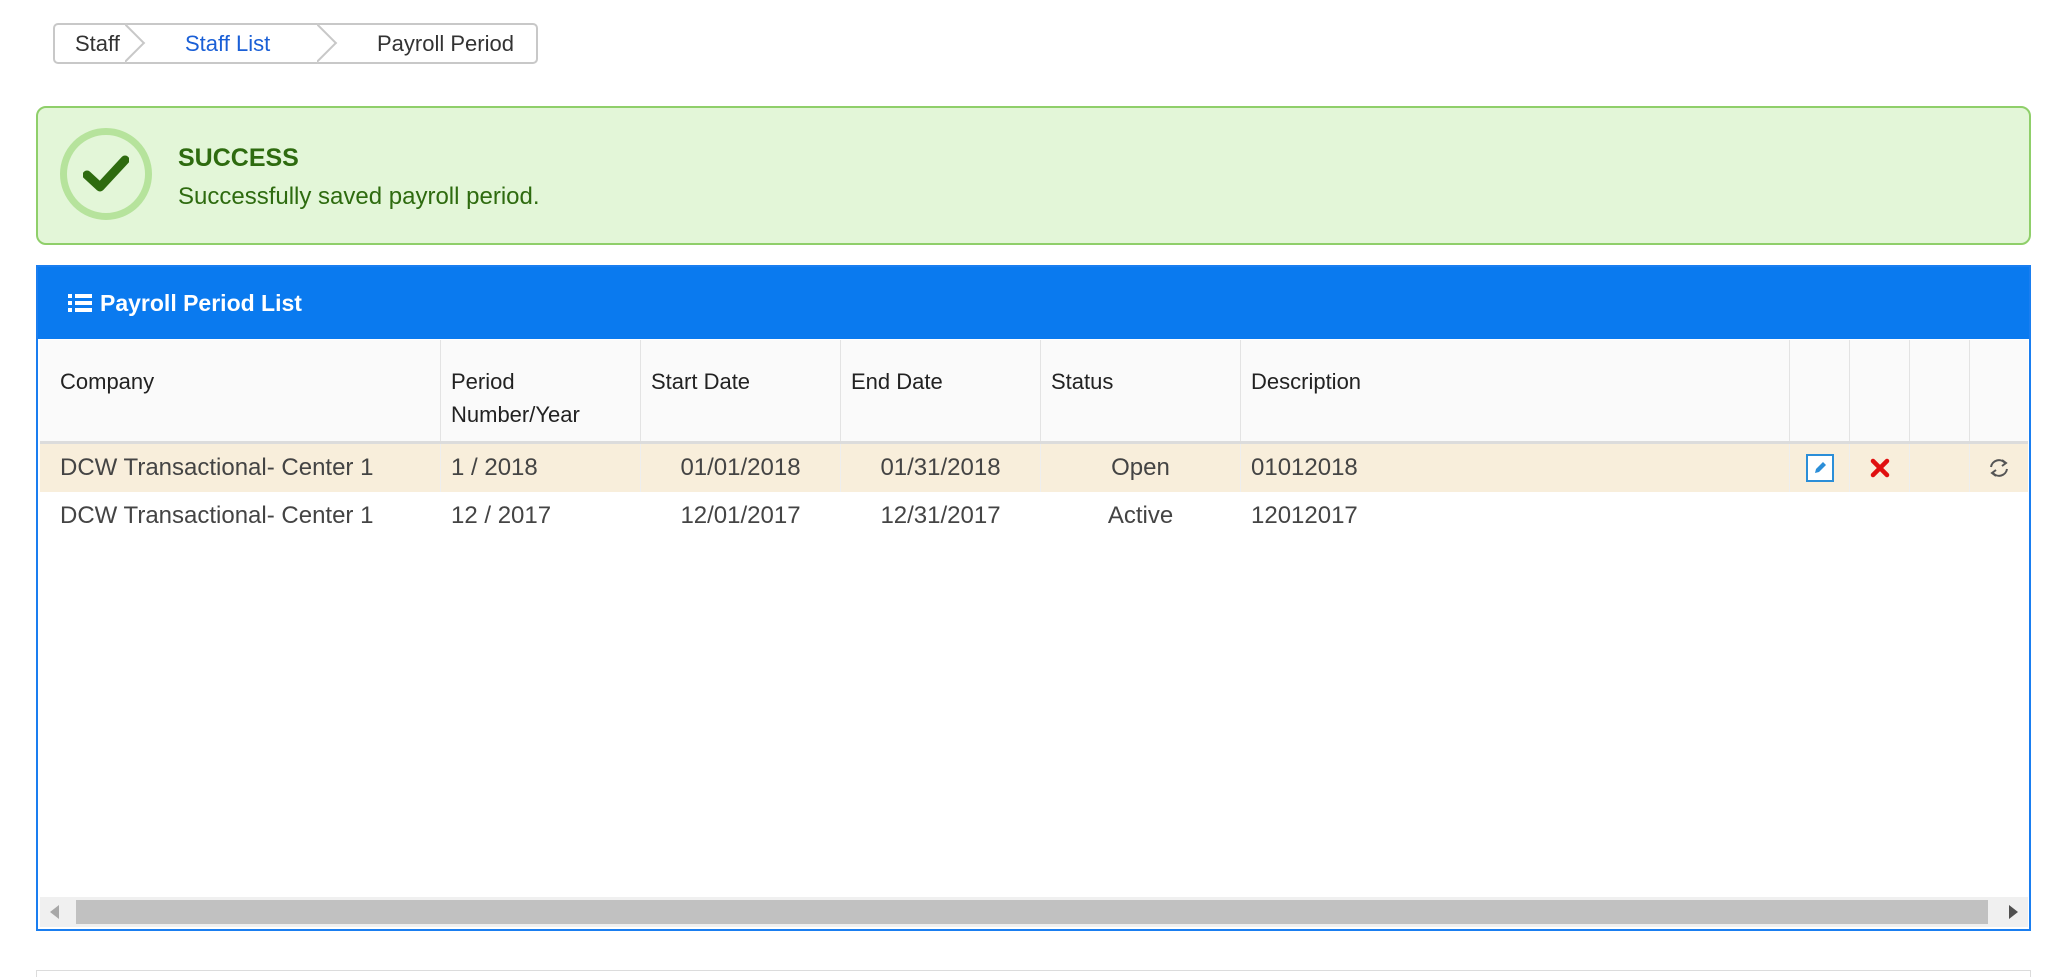  I want to click on breadcrumb-staff-list: Staff List, so click(241, 43).